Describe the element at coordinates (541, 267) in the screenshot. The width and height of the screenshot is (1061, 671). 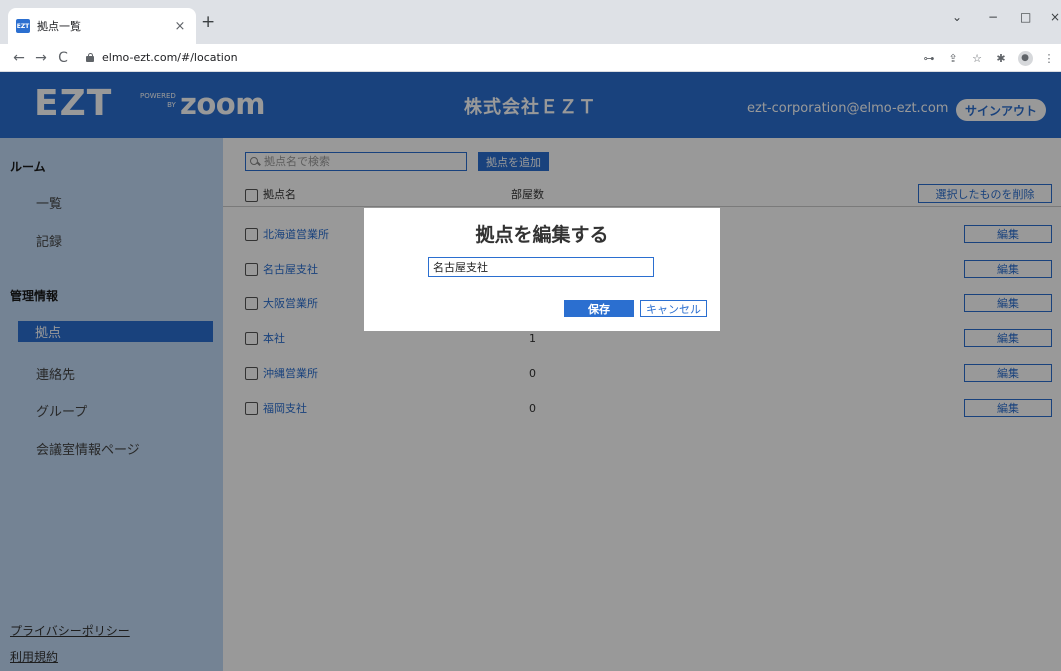
I see `location-name-input` at that location.